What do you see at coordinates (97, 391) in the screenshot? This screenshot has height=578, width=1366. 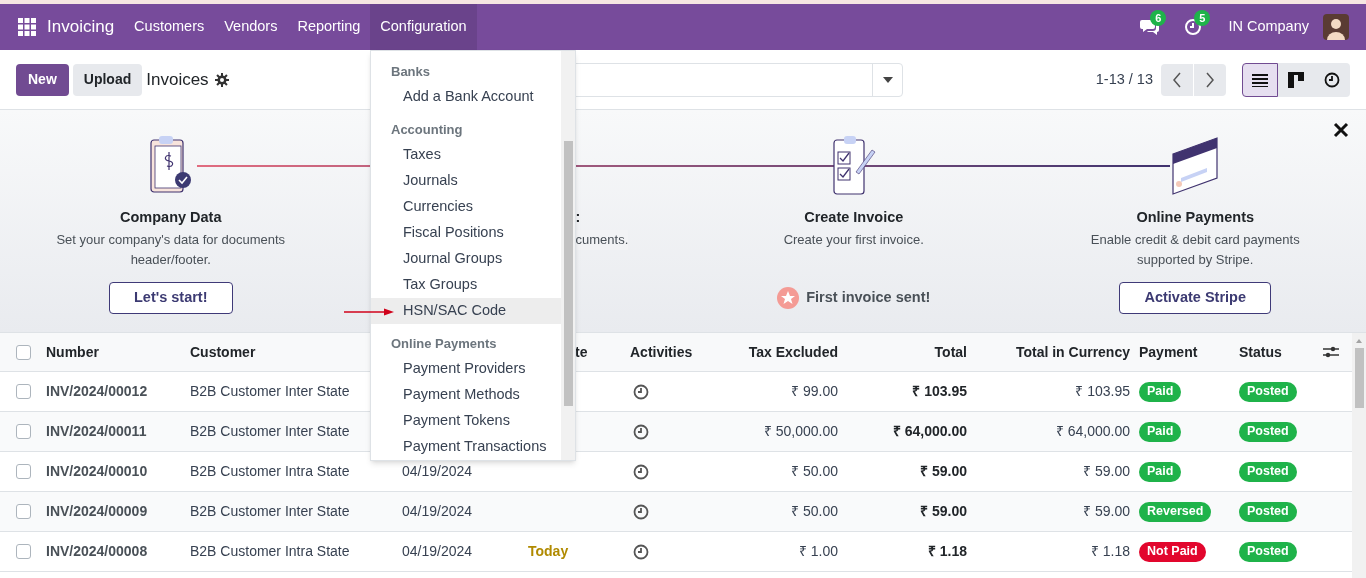 I see `table-cell-text: INV/2024/00012` at bounding box center [97, 391].